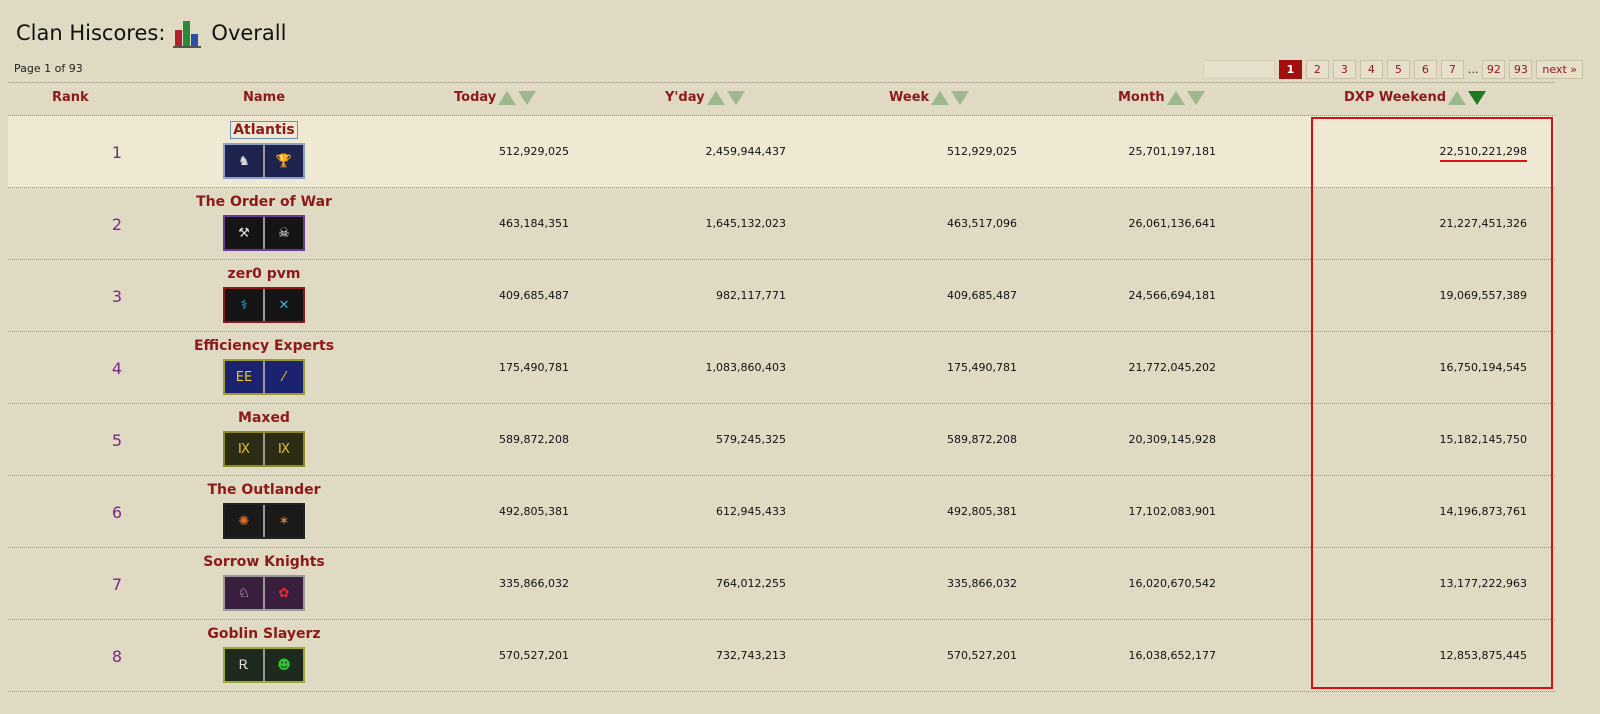  I want to click on header-dxp-label: DXP Weekend, so click(1395, 97).